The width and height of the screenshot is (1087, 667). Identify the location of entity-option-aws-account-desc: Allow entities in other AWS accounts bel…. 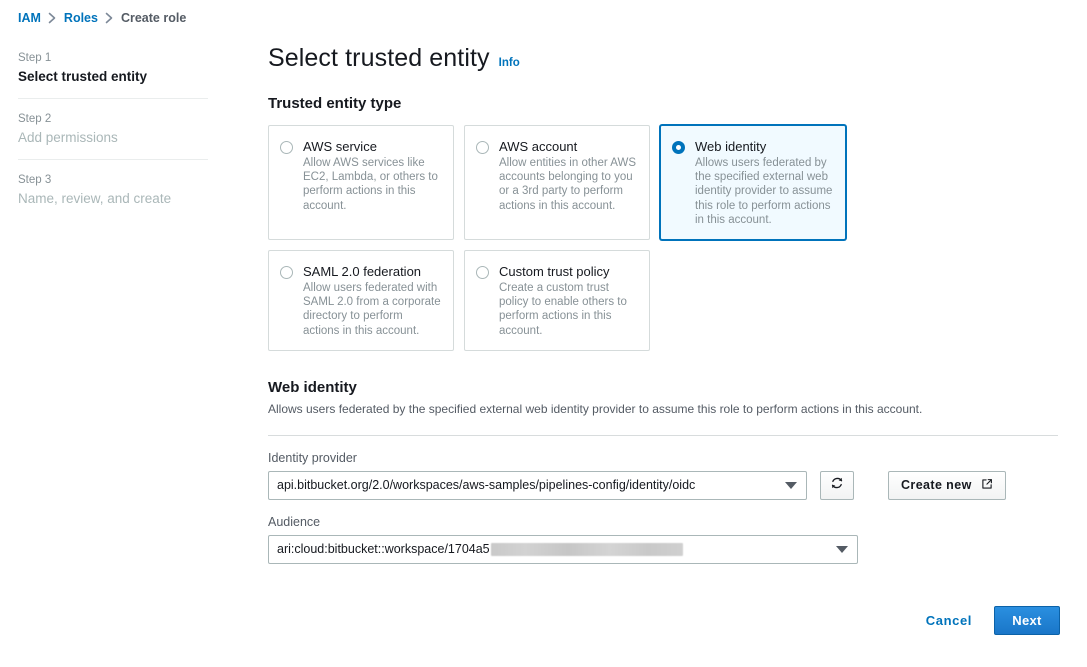
(567, 184).